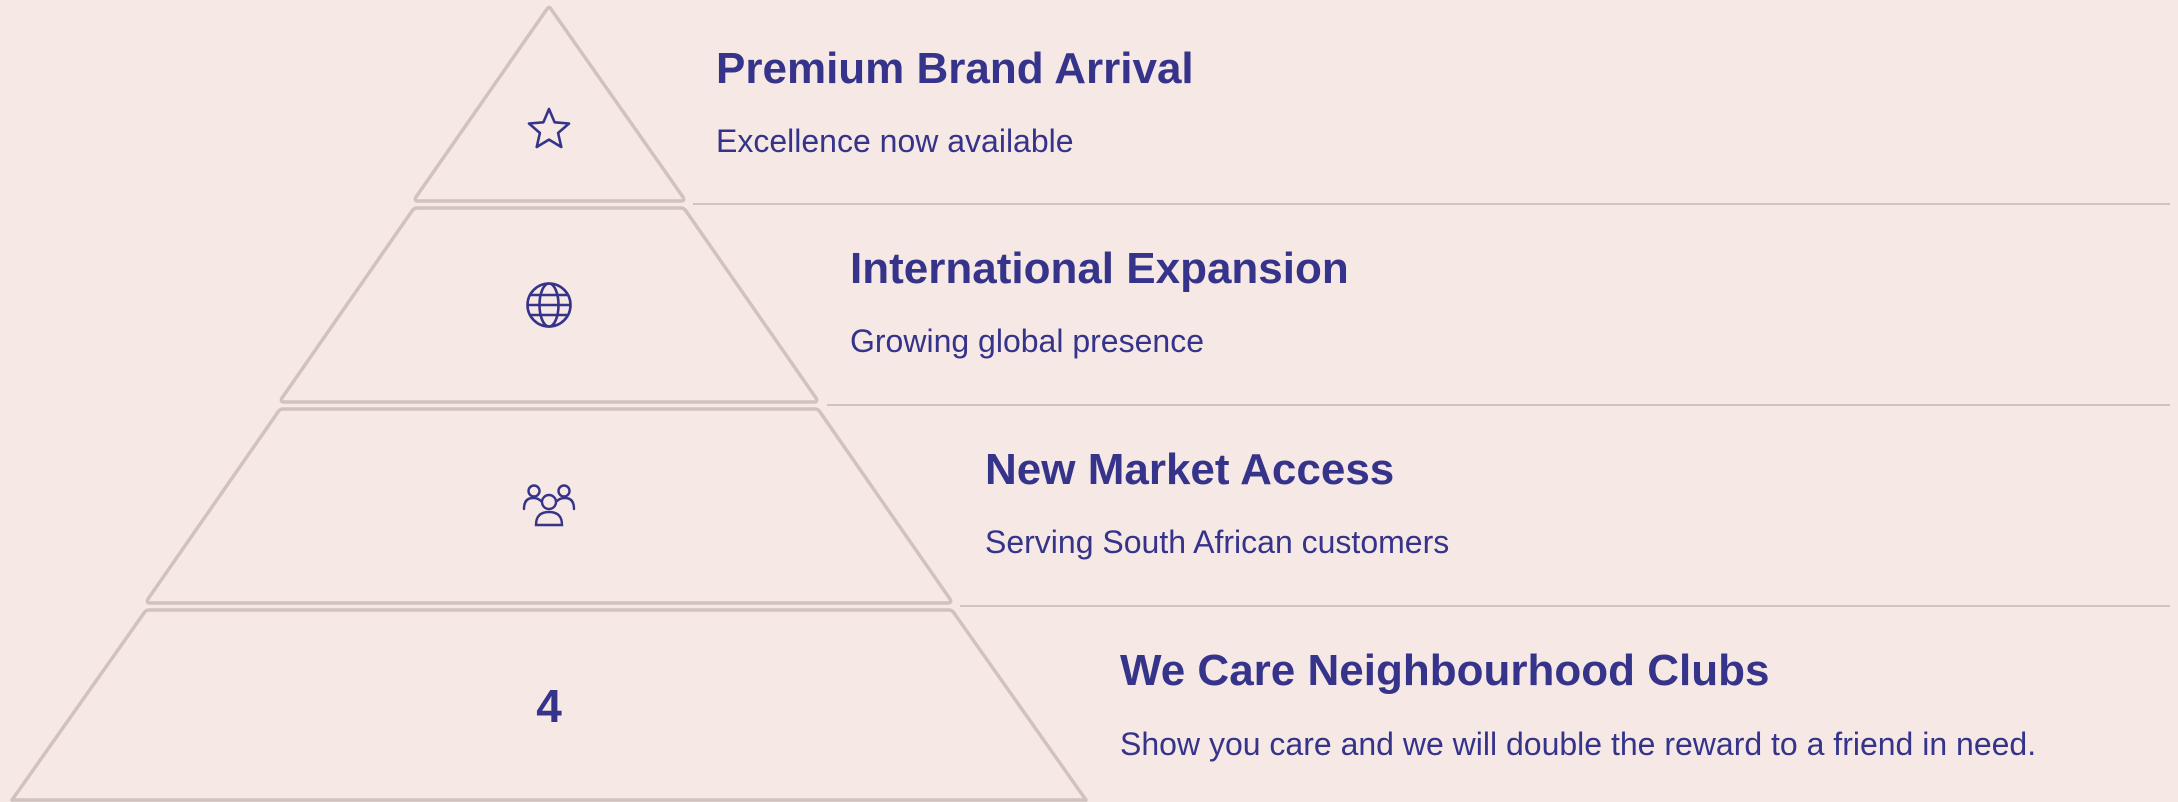 Image resolution: width=2178 pixels, height=802 pixels. I want to click on tier-4-number: 4, so click(549, 706).